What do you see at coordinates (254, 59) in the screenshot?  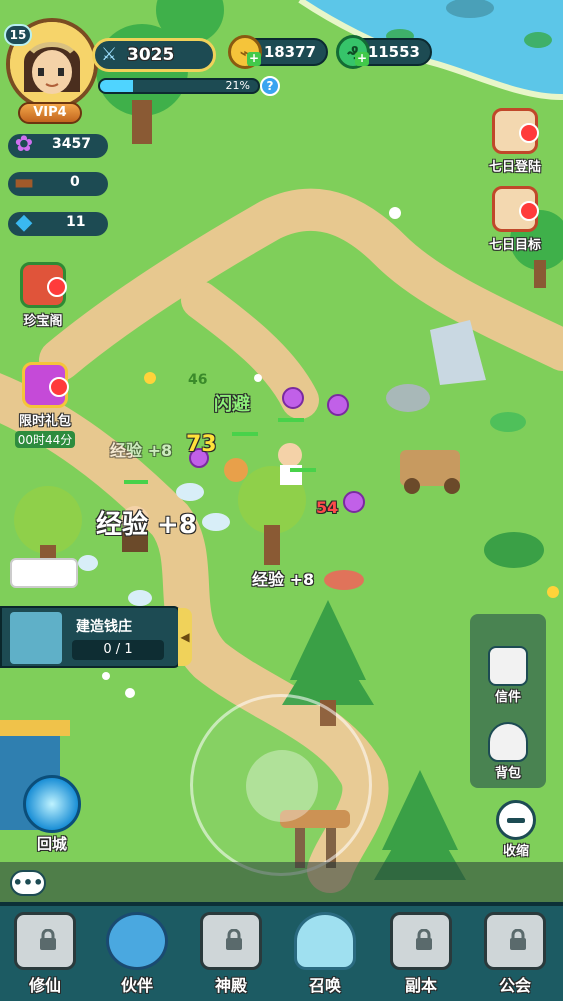 I see `add-coins-icon: +` at bounding box center [254, 59].